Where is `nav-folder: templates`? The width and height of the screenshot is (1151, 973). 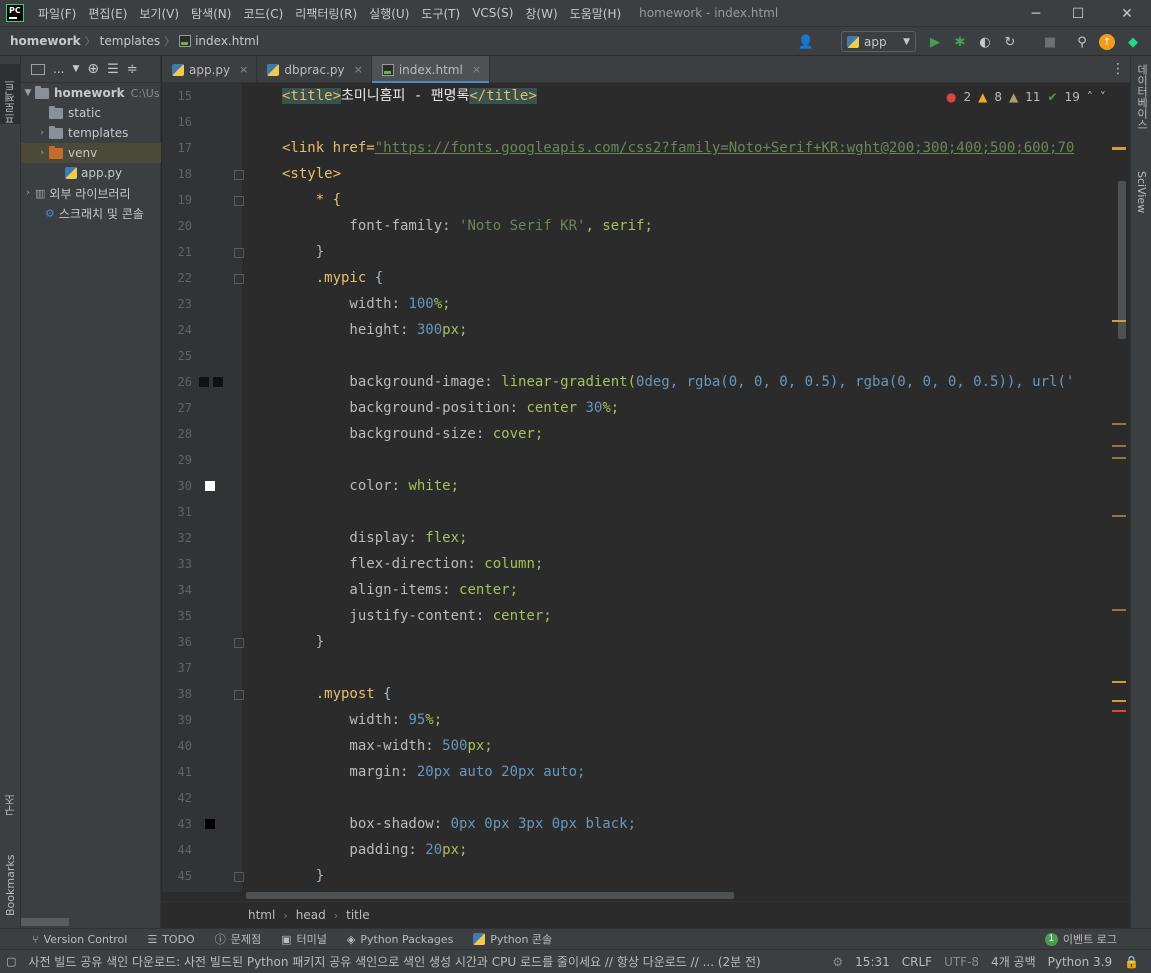
nav-folder: templates is located at coordinates (130, 41).